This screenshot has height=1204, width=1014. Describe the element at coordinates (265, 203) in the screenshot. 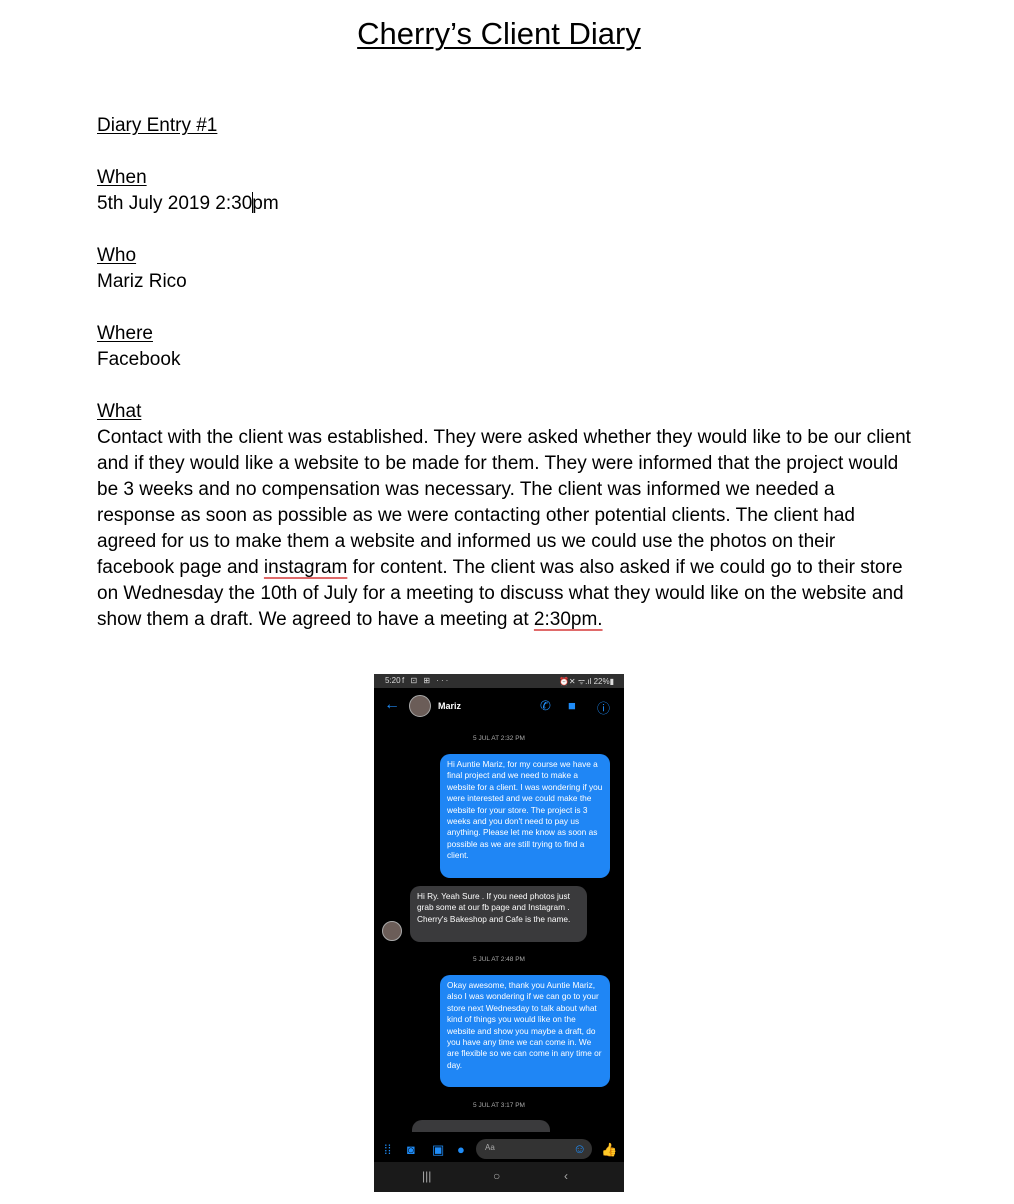

I see `when-value-suffix: pm` at that location.